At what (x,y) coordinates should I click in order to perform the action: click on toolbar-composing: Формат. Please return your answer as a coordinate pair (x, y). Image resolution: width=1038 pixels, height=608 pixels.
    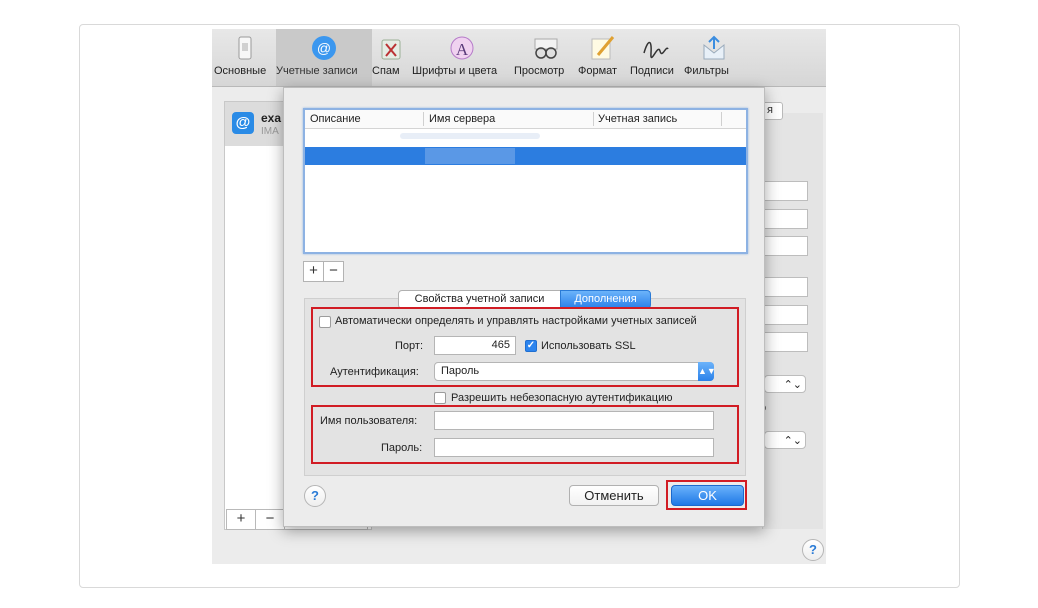
    Looking at the image, I should click on (602, 57).